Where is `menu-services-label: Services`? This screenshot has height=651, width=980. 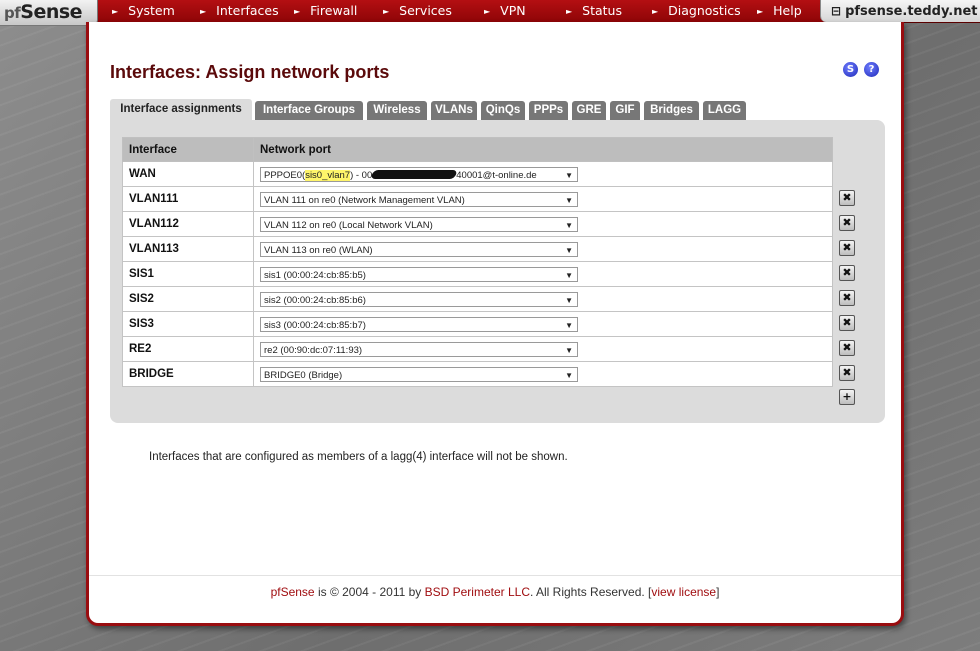
menu-services-label: Services is located at coordinates (425, 10).